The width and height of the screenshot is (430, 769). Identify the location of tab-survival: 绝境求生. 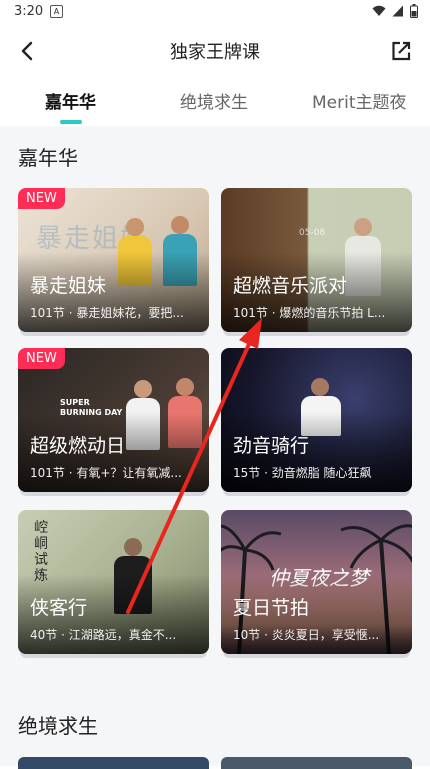
(214, 100).